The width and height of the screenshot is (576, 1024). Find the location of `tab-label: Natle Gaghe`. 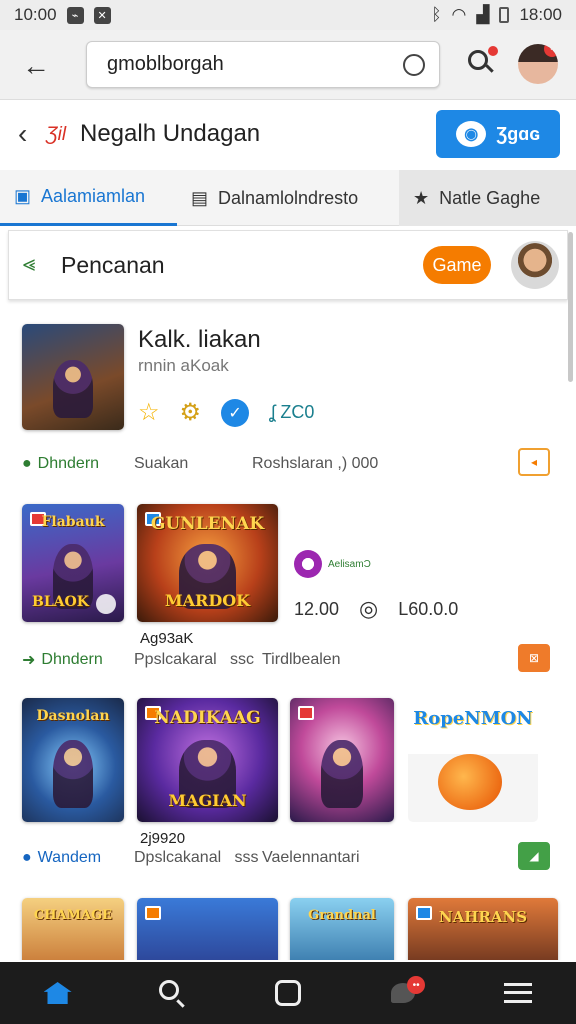

tab-label: Natle Gaghe is located at coordinates (490, 197).